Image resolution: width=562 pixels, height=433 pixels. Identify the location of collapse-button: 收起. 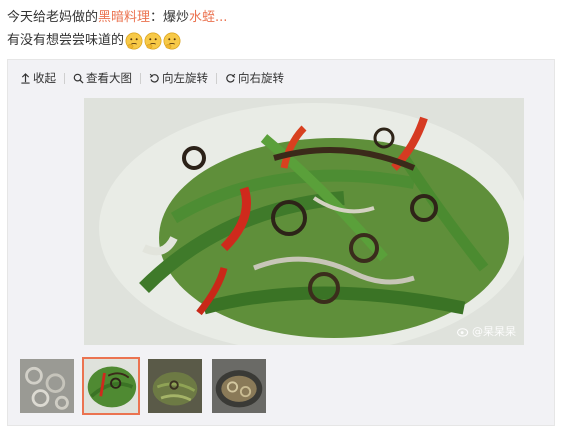
(38, 78).